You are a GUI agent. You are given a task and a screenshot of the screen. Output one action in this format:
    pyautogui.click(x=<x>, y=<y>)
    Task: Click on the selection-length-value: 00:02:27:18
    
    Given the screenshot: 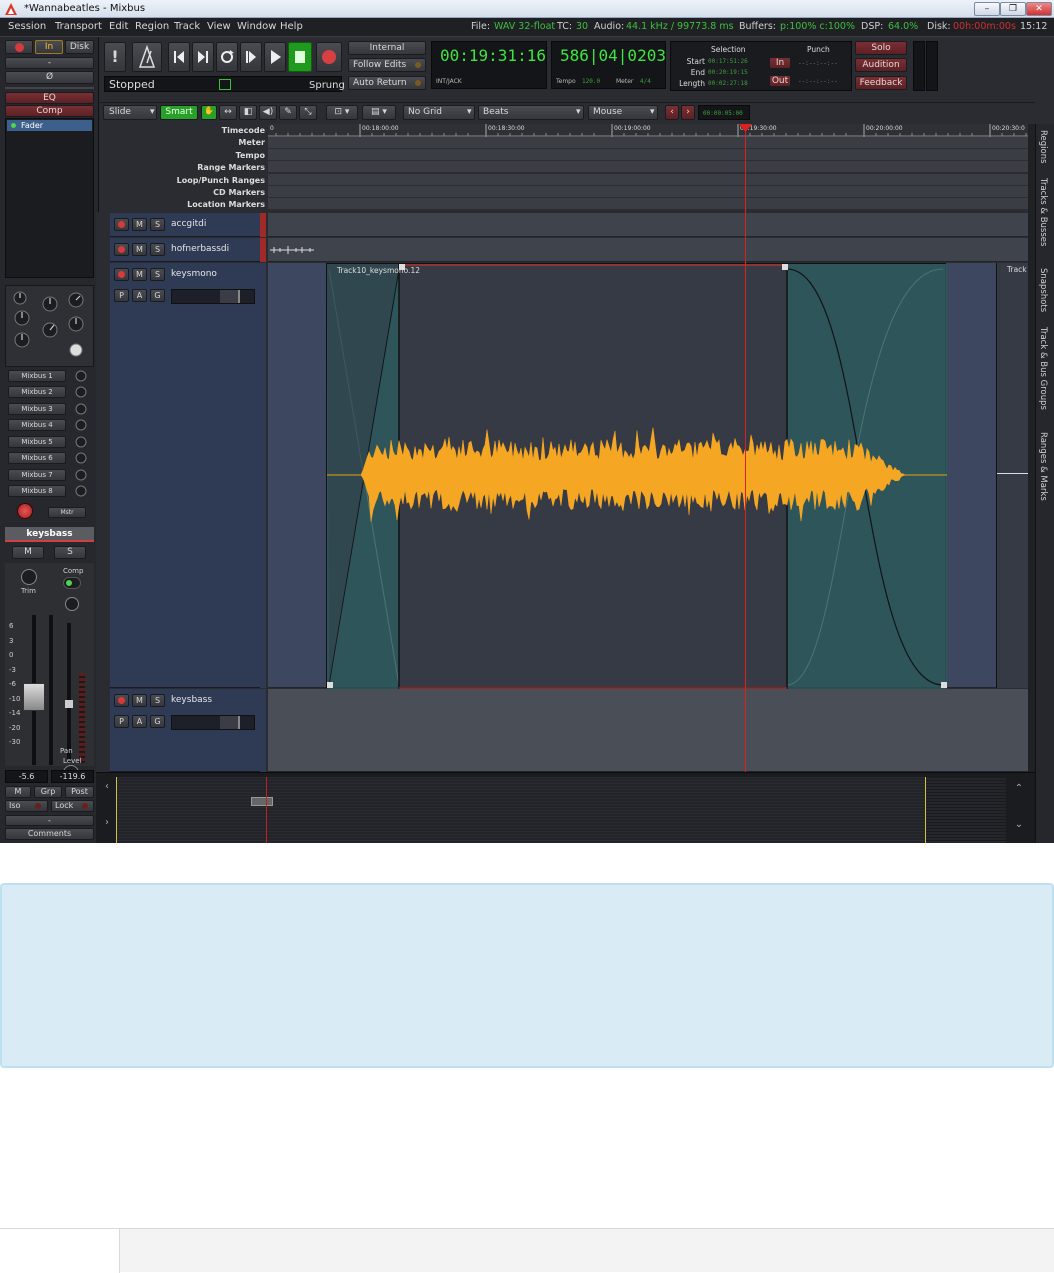 What is the action you would take?
    pyautogui.click(x=728, y=83)
    